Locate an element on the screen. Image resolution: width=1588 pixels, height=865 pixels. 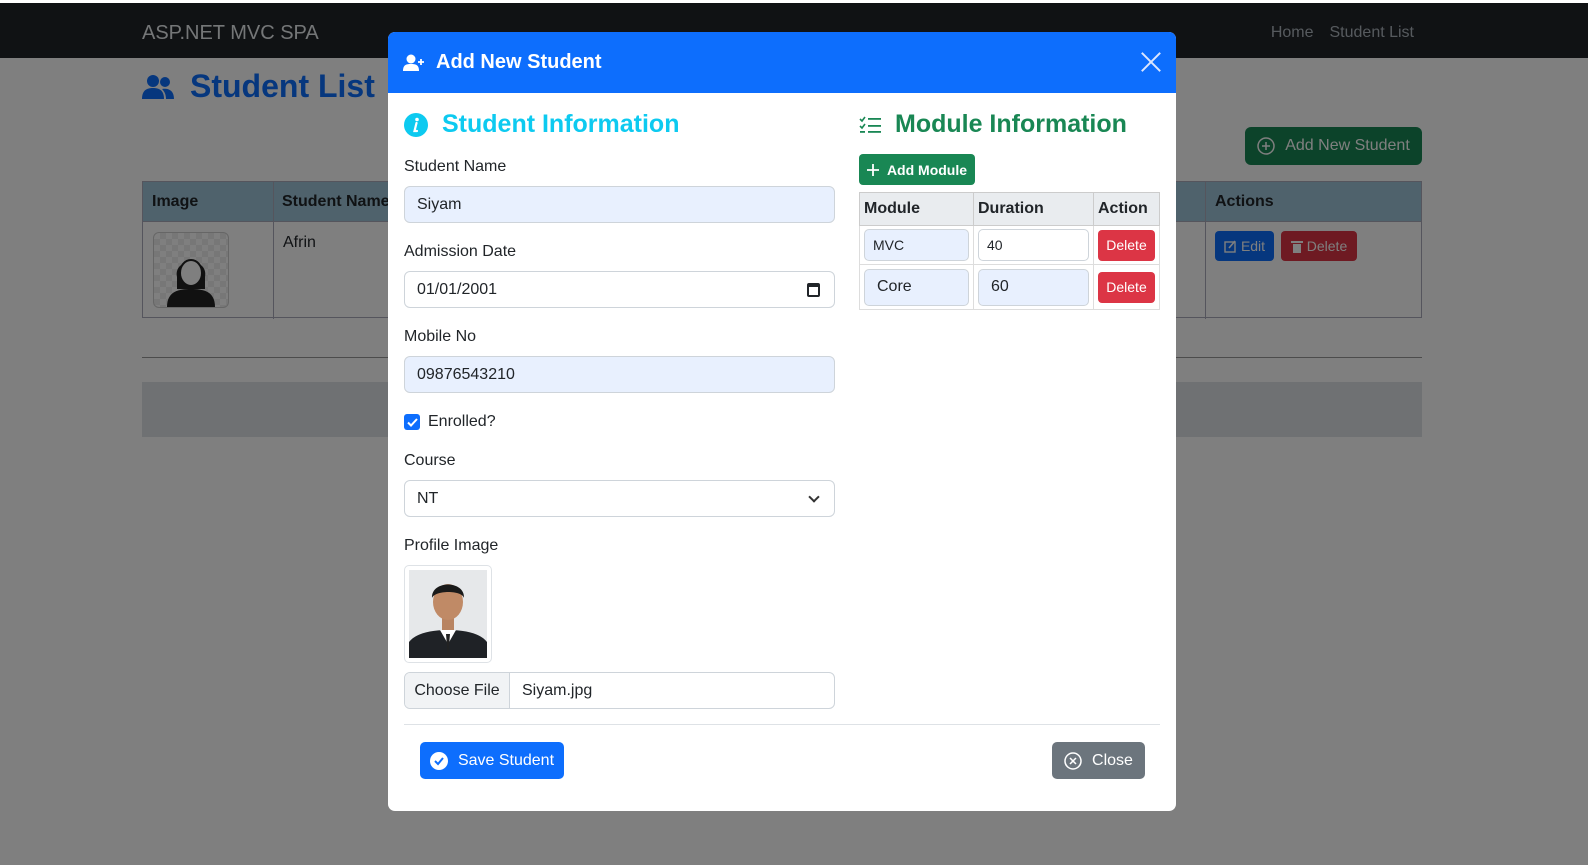
choose-file-label: Choose File is located at coordinates (457, 690).